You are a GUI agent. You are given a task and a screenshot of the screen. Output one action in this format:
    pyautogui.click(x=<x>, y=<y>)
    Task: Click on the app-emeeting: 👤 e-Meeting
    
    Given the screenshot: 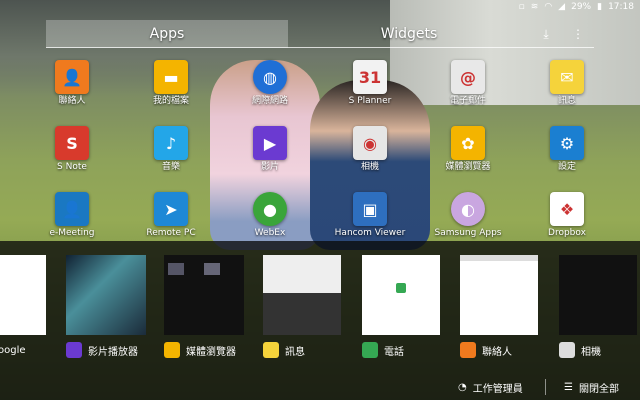 What is the action you would take?
    pyautogui.click(x=72, y=215)
    